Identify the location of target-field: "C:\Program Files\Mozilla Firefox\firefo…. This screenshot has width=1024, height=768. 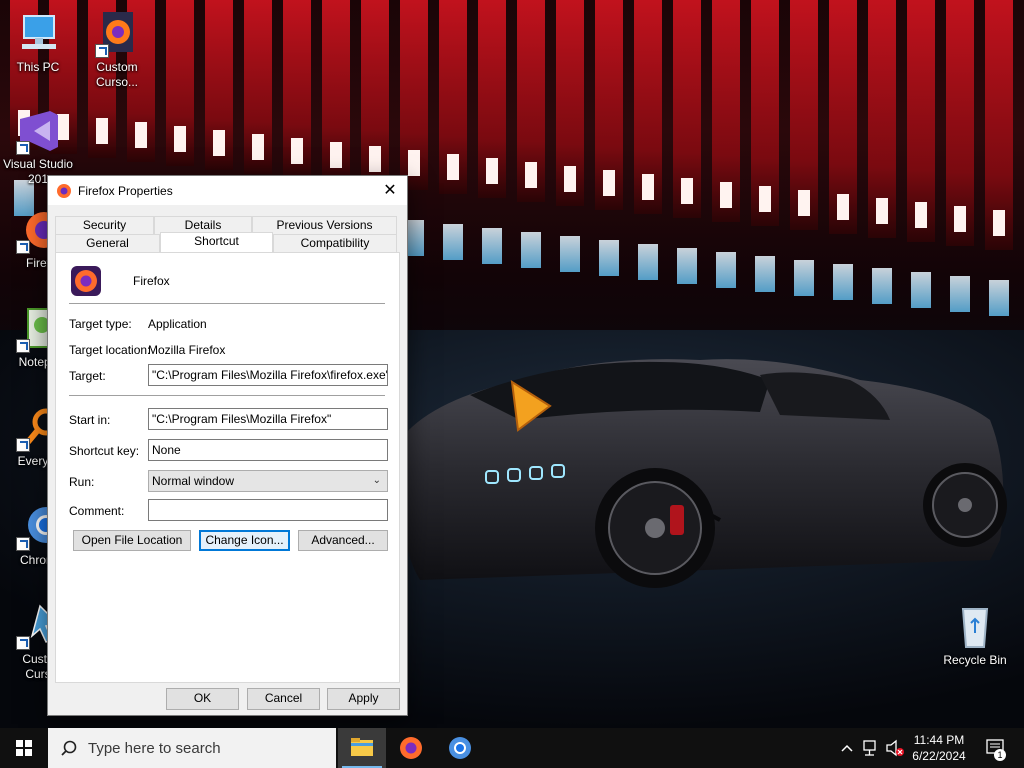
(268, 375).